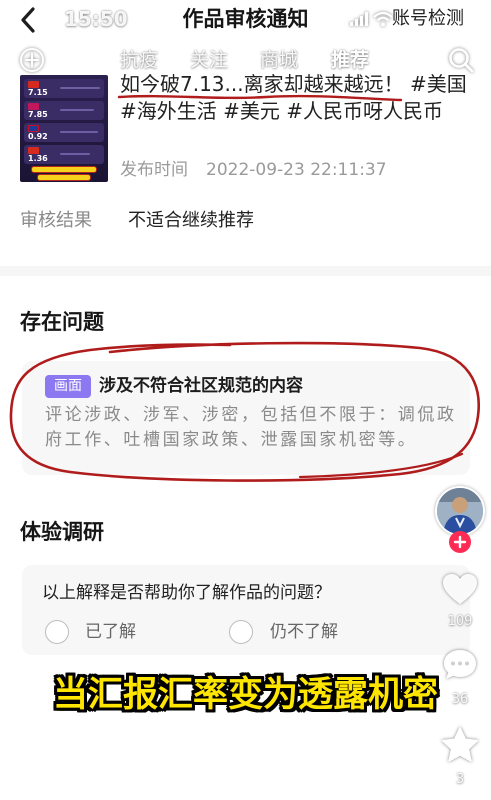 The width and height of the screenshot is (491, 800). What do you see at coordinates (139, 60) in the screenshot?
I see `tab-kangyi: 抗疫` at bounding box center [139, 60].